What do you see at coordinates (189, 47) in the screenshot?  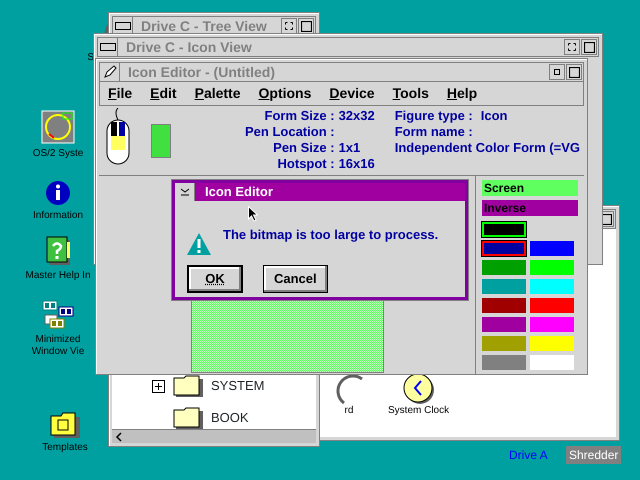 I see `window-title: Drive C - Icon View` at bounding box center [189, 47].